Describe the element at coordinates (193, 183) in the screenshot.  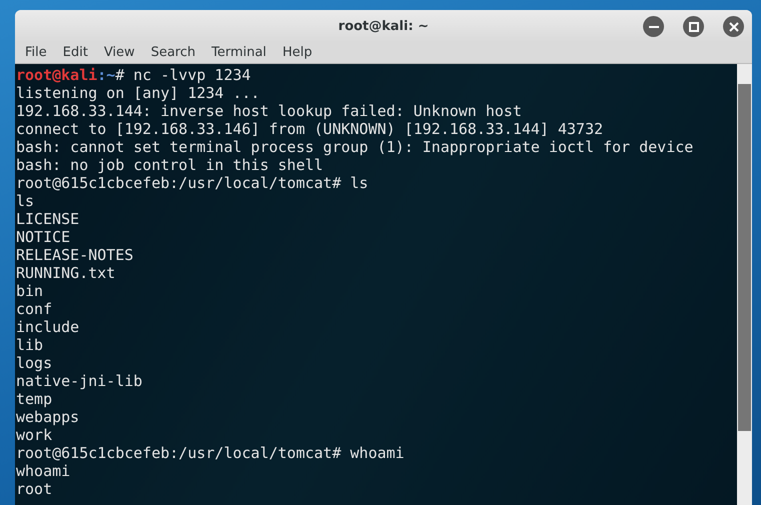
I see `output-line: root@615c1cbcefeb:/usr/local/tomcat# ls` at that location.